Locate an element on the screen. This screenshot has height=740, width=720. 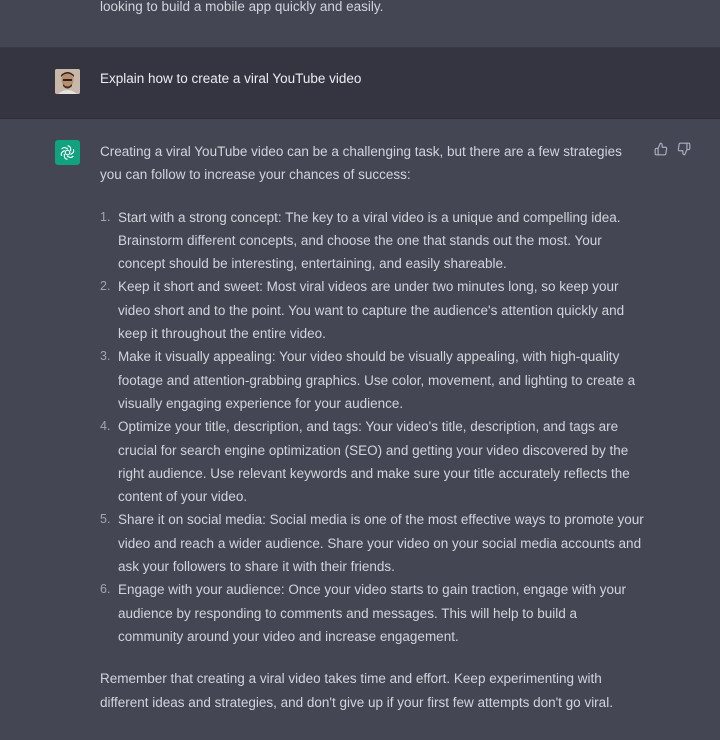
thumbs-down-icon is located at coordinates (684, 149).